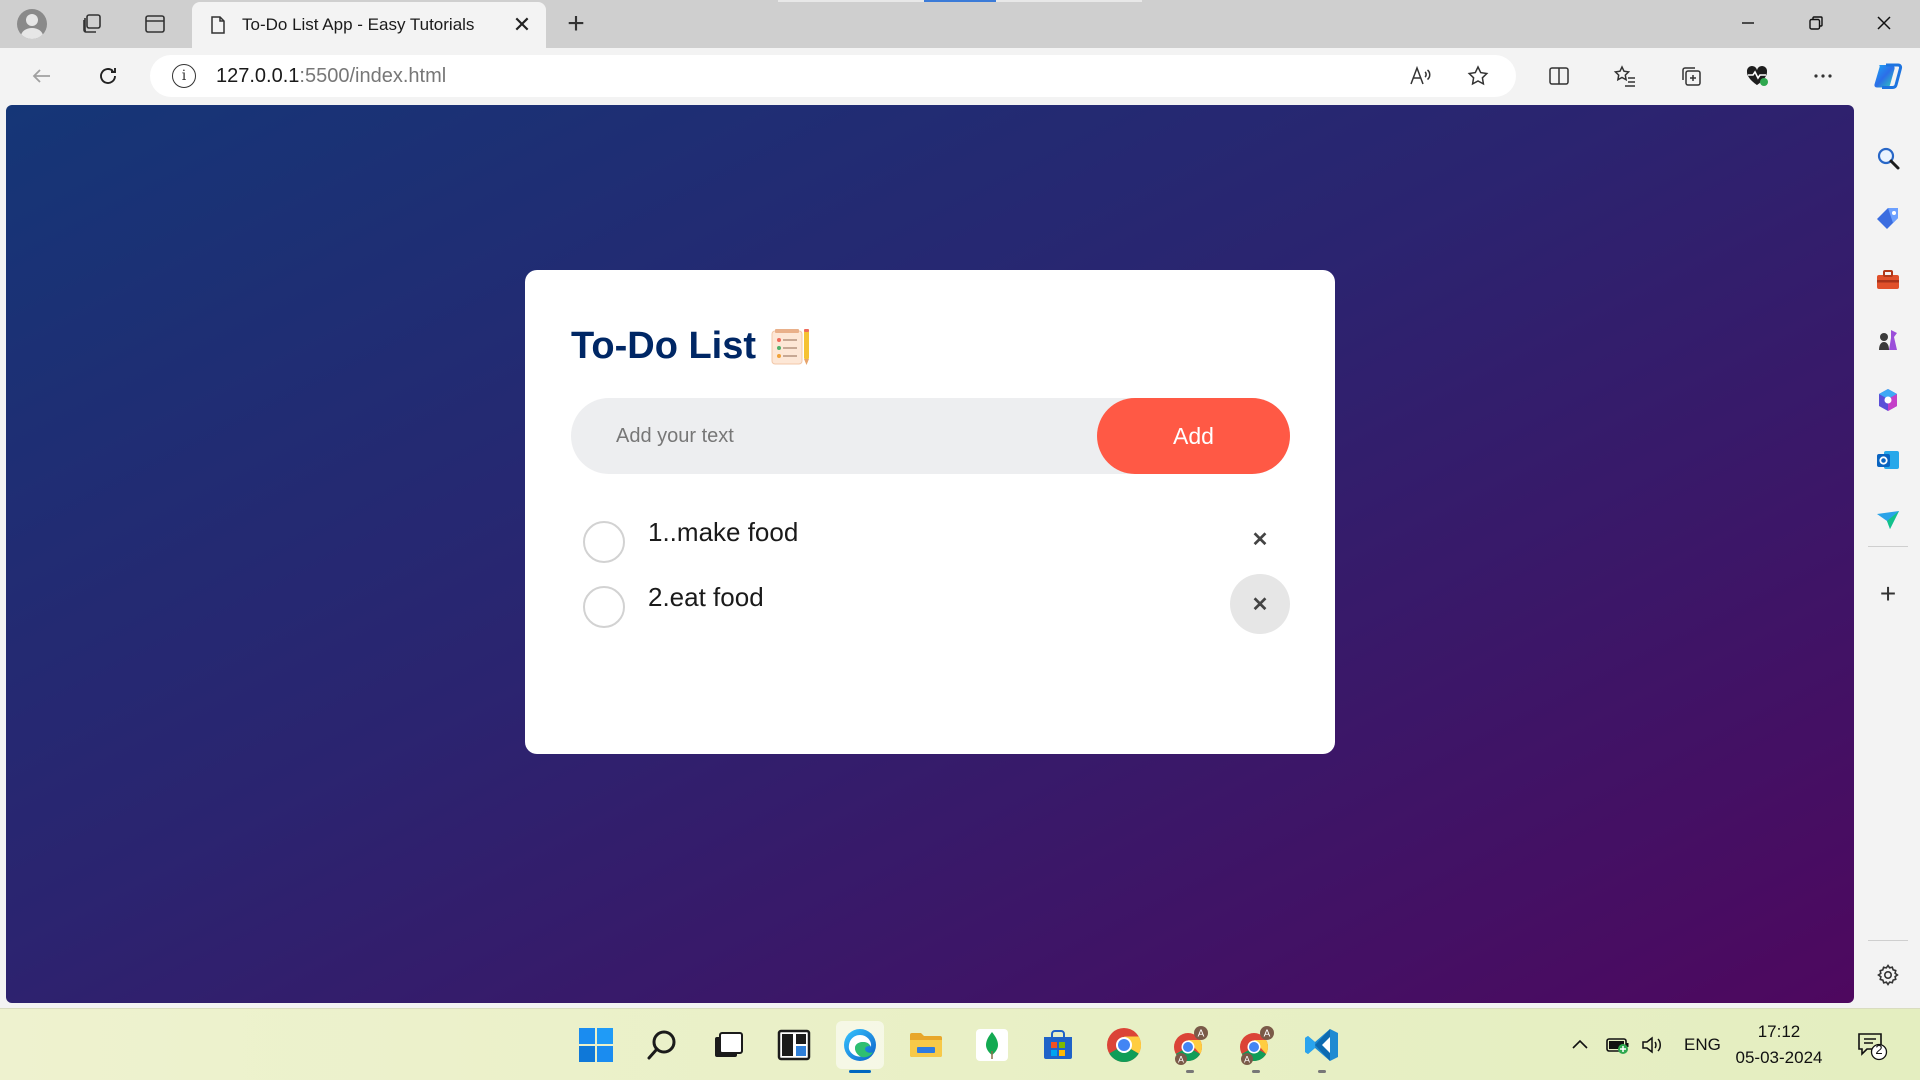  I want to click on close-window-button, so click(1884, 23).